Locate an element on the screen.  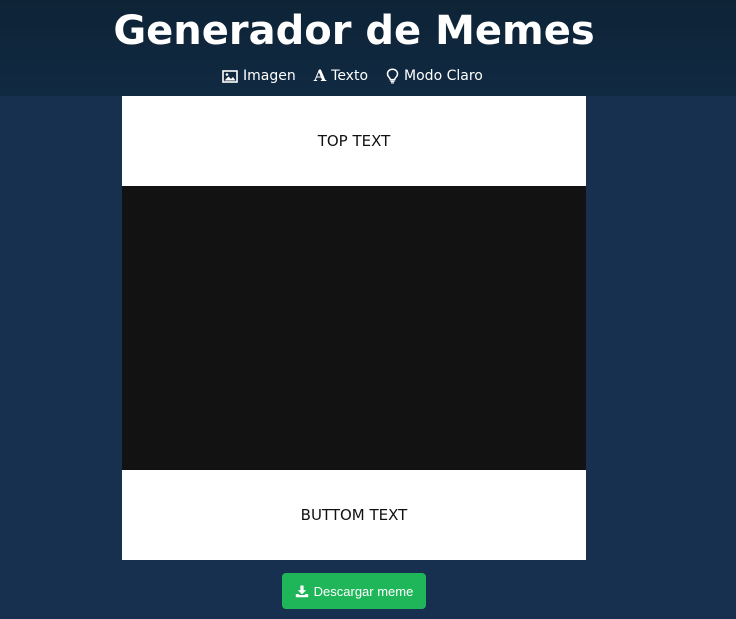
download-meme-button: Descargar meme is located at coordinates (354, 591).